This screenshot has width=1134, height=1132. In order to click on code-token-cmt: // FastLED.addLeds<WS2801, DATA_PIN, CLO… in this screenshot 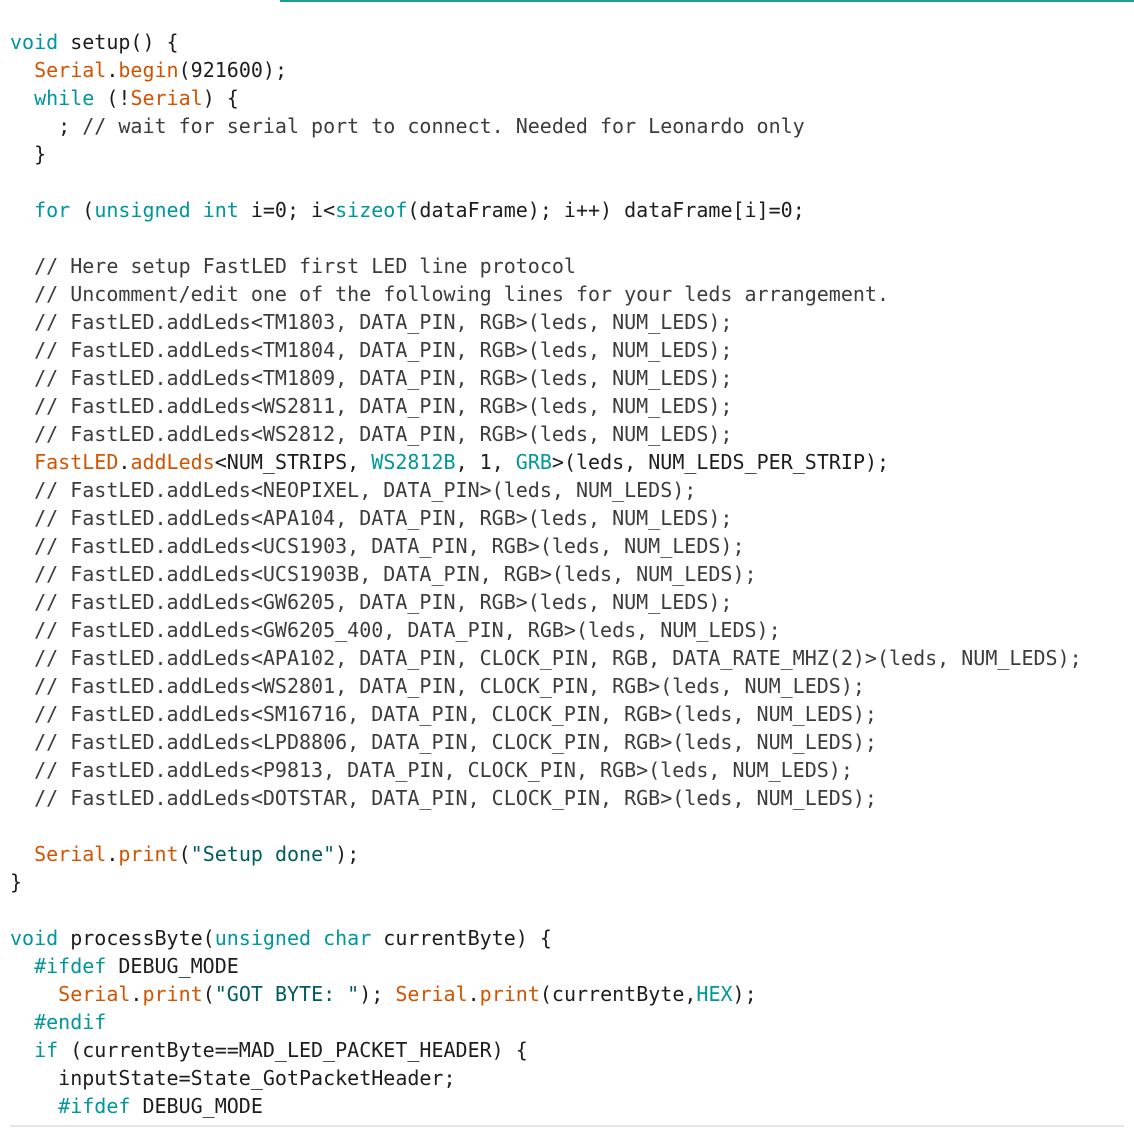, I will do `click(449, 686)`.